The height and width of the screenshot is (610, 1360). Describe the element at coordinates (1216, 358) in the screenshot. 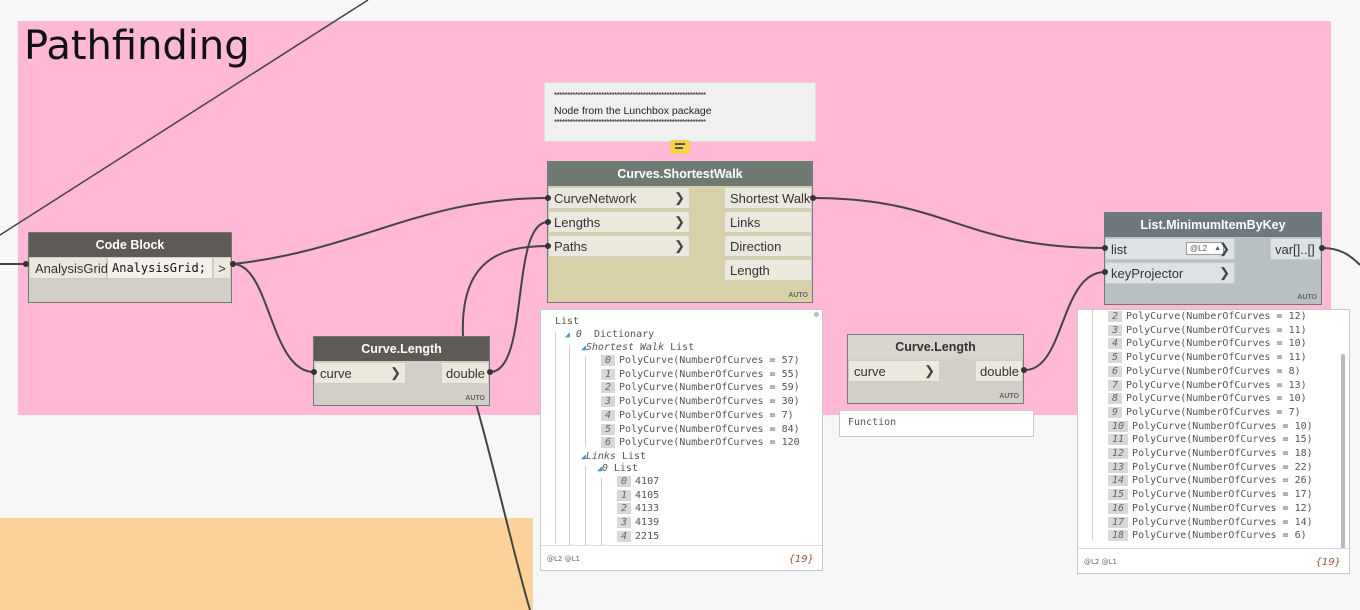

I see `item-value: PolyCurve(NumberOfCurves = 11)` at that location.